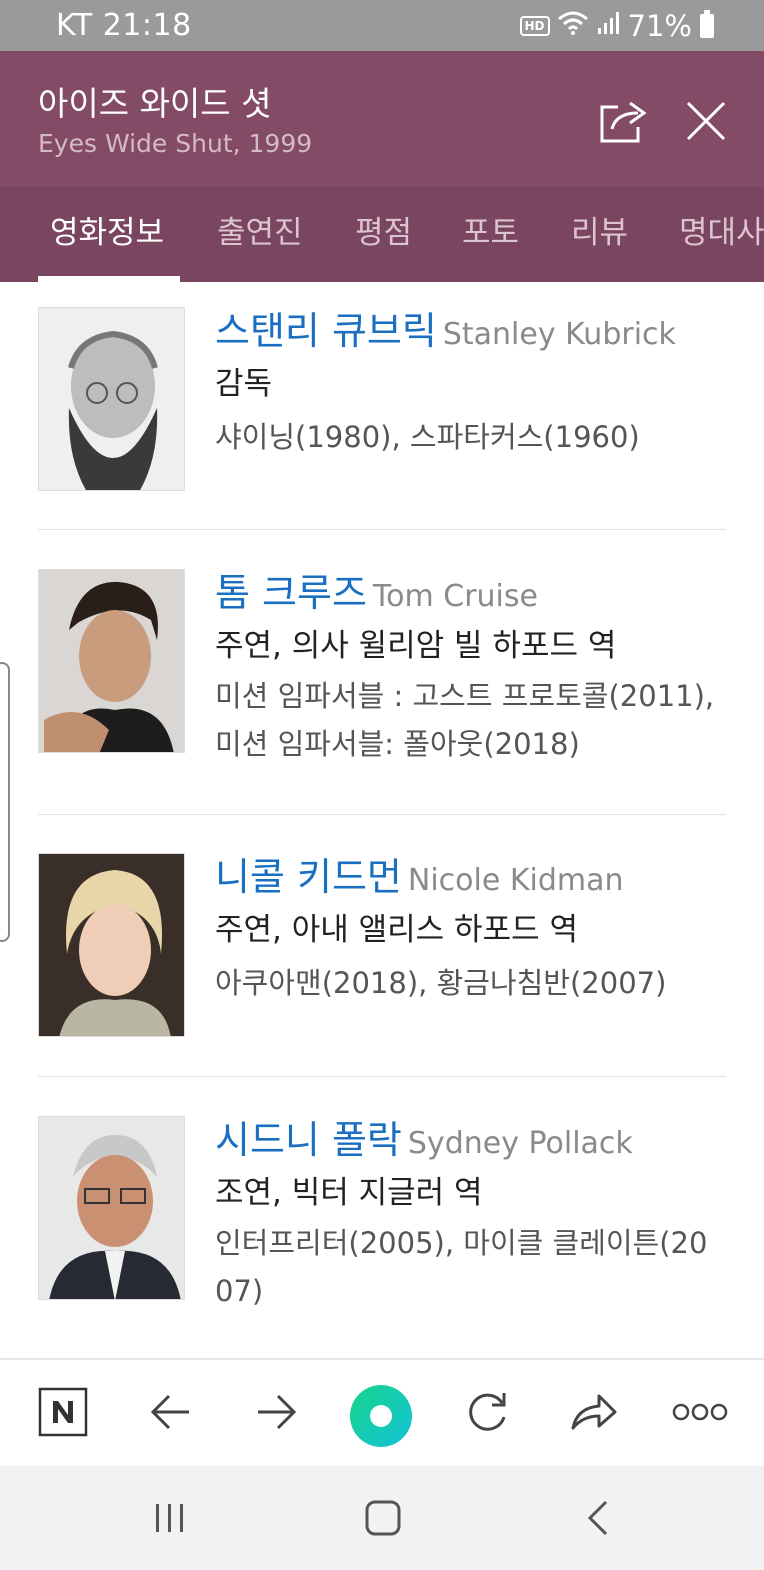 This screenshot has height=1570, width=764. Describe the element at coordinates (260, 234) in the screenshot. I see `tab-cast: 출연진` at that location.